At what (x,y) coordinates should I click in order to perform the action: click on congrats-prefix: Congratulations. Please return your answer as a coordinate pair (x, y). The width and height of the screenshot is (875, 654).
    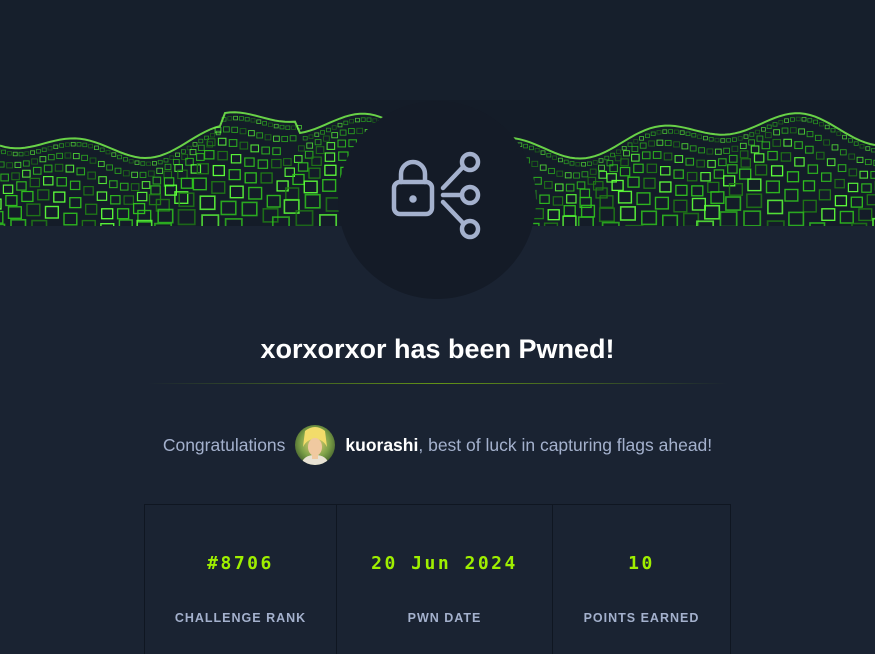
    Looking at the image, I should click on (224, 444).